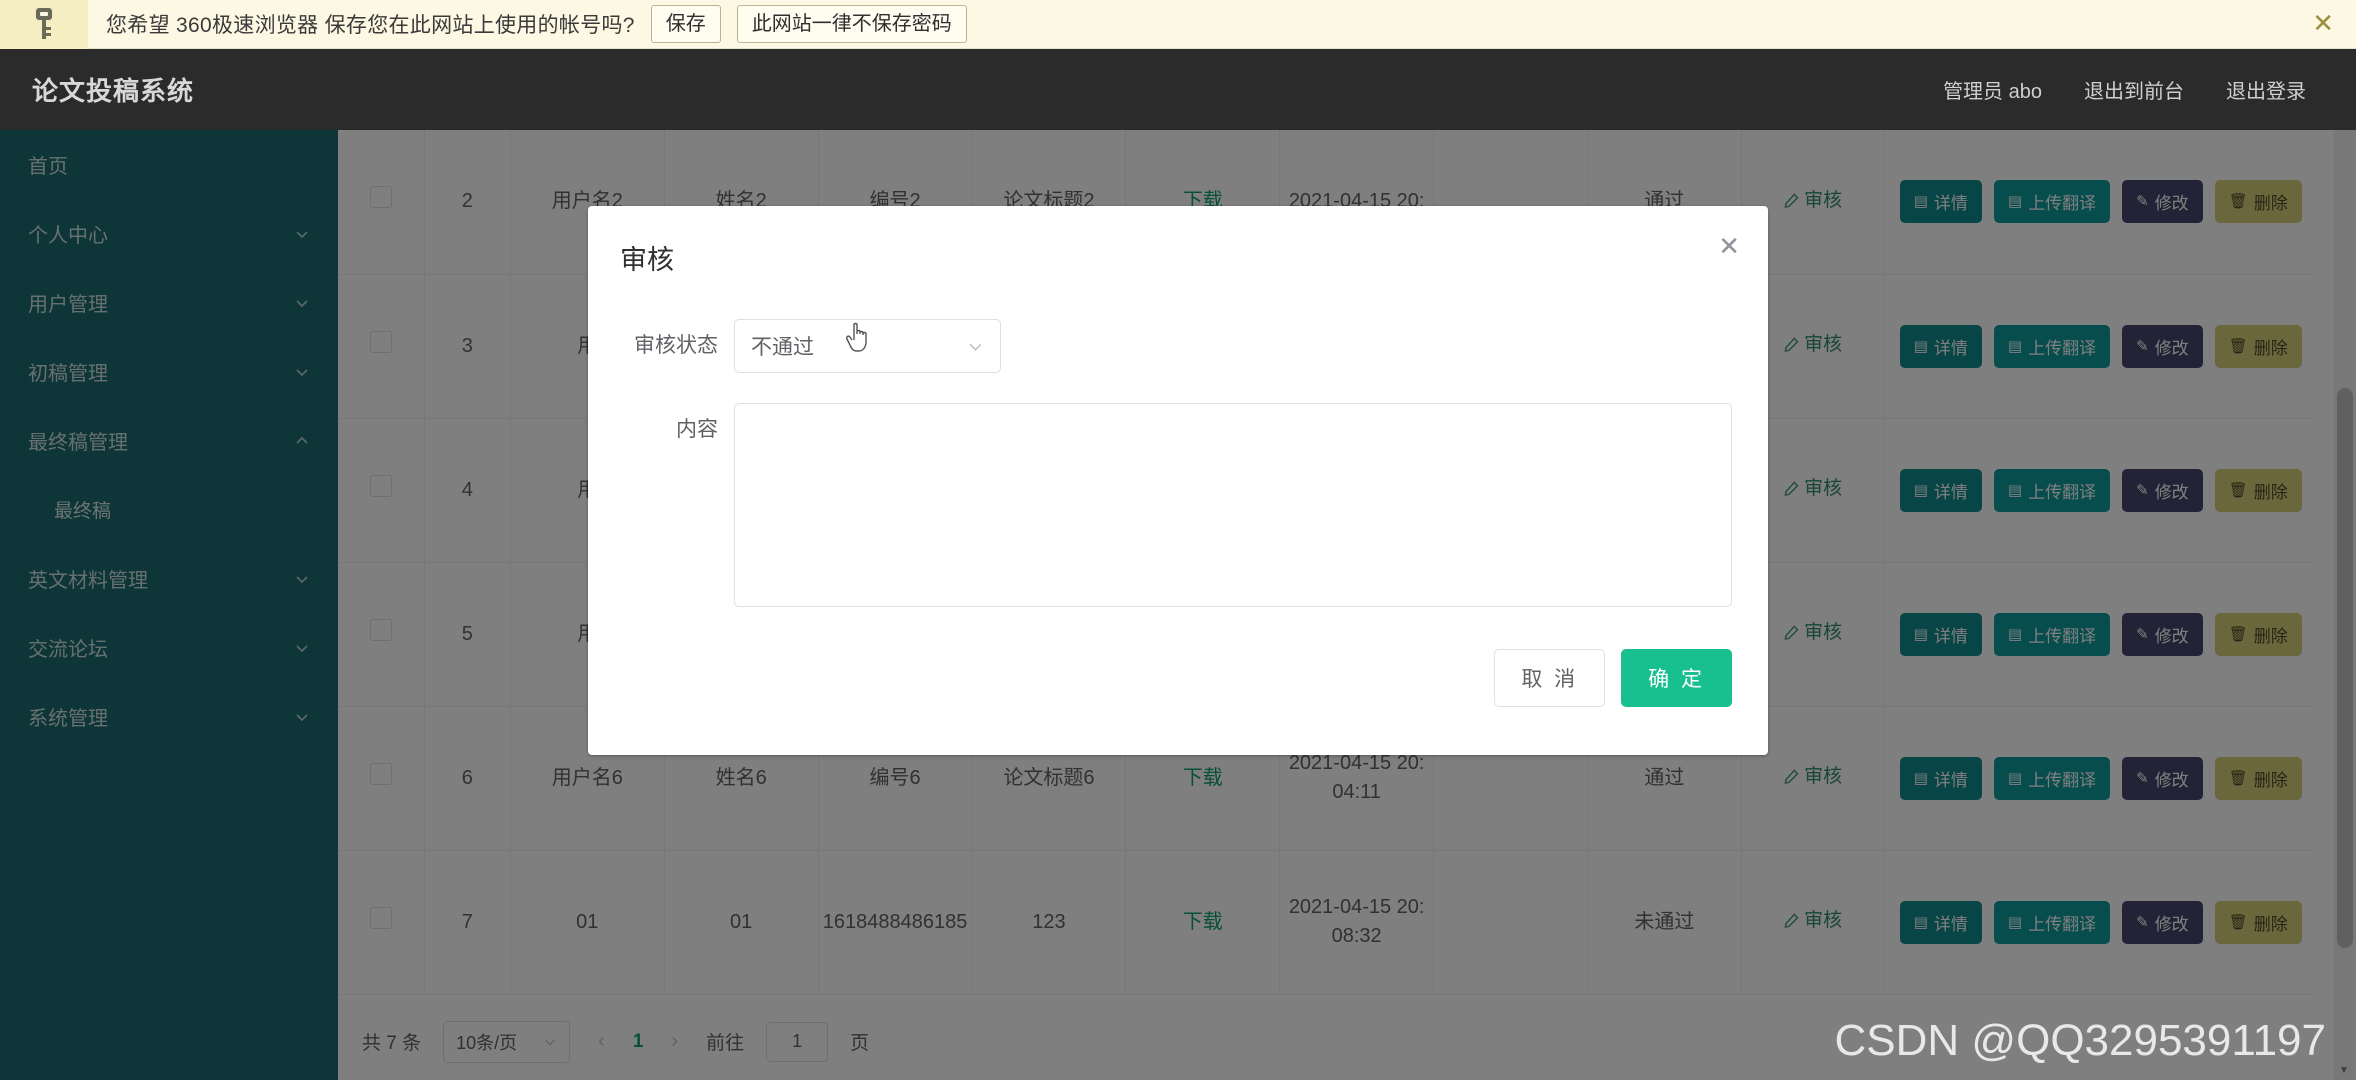 The width and height of the screenshot is (2356, 1080). Describe the element at coordinates (1550, 678) in the screenshot. I see `cancel-button: 取 消` at that location.